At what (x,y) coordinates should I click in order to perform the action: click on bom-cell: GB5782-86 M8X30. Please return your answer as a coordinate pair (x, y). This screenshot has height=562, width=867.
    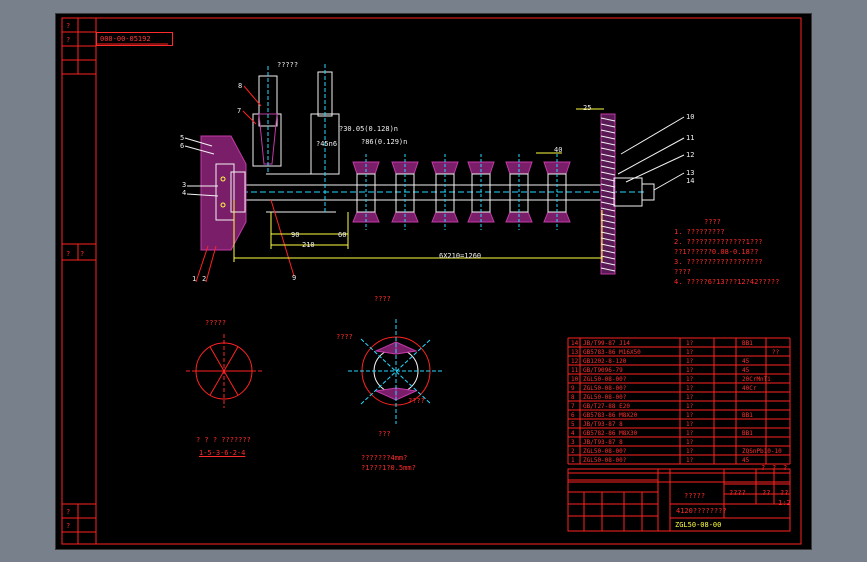
    Looking at the image, I should click on (610, 433).